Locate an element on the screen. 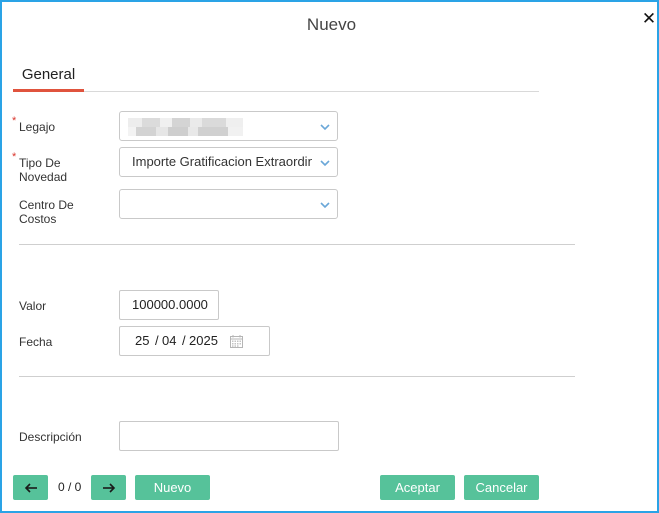 Image resolution: width=659 pixels, height=513 pixels. legajo-select is located at coordinates (228, 126).